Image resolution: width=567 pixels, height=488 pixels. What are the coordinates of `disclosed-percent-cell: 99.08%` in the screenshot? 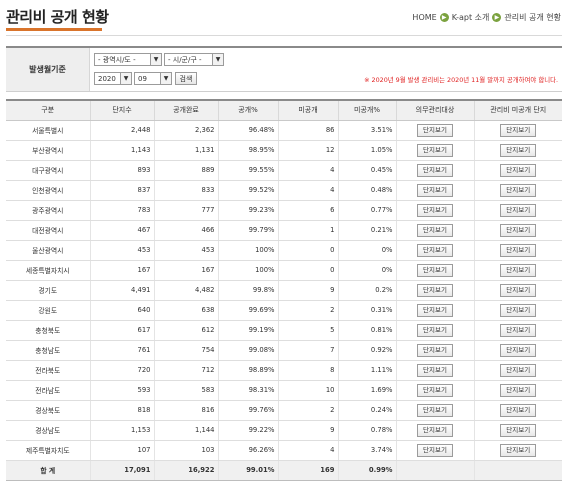 It's located at (247, 350).